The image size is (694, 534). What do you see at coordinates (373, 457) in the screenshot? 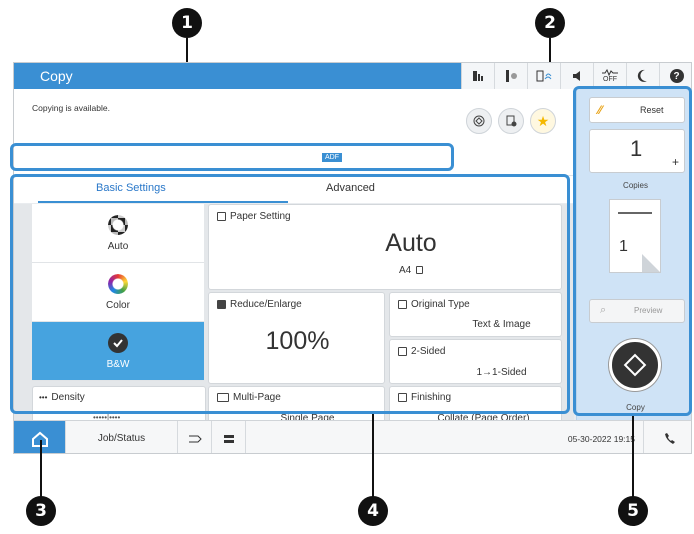
I see `callout-4-line` at bounding box center [373, 457].